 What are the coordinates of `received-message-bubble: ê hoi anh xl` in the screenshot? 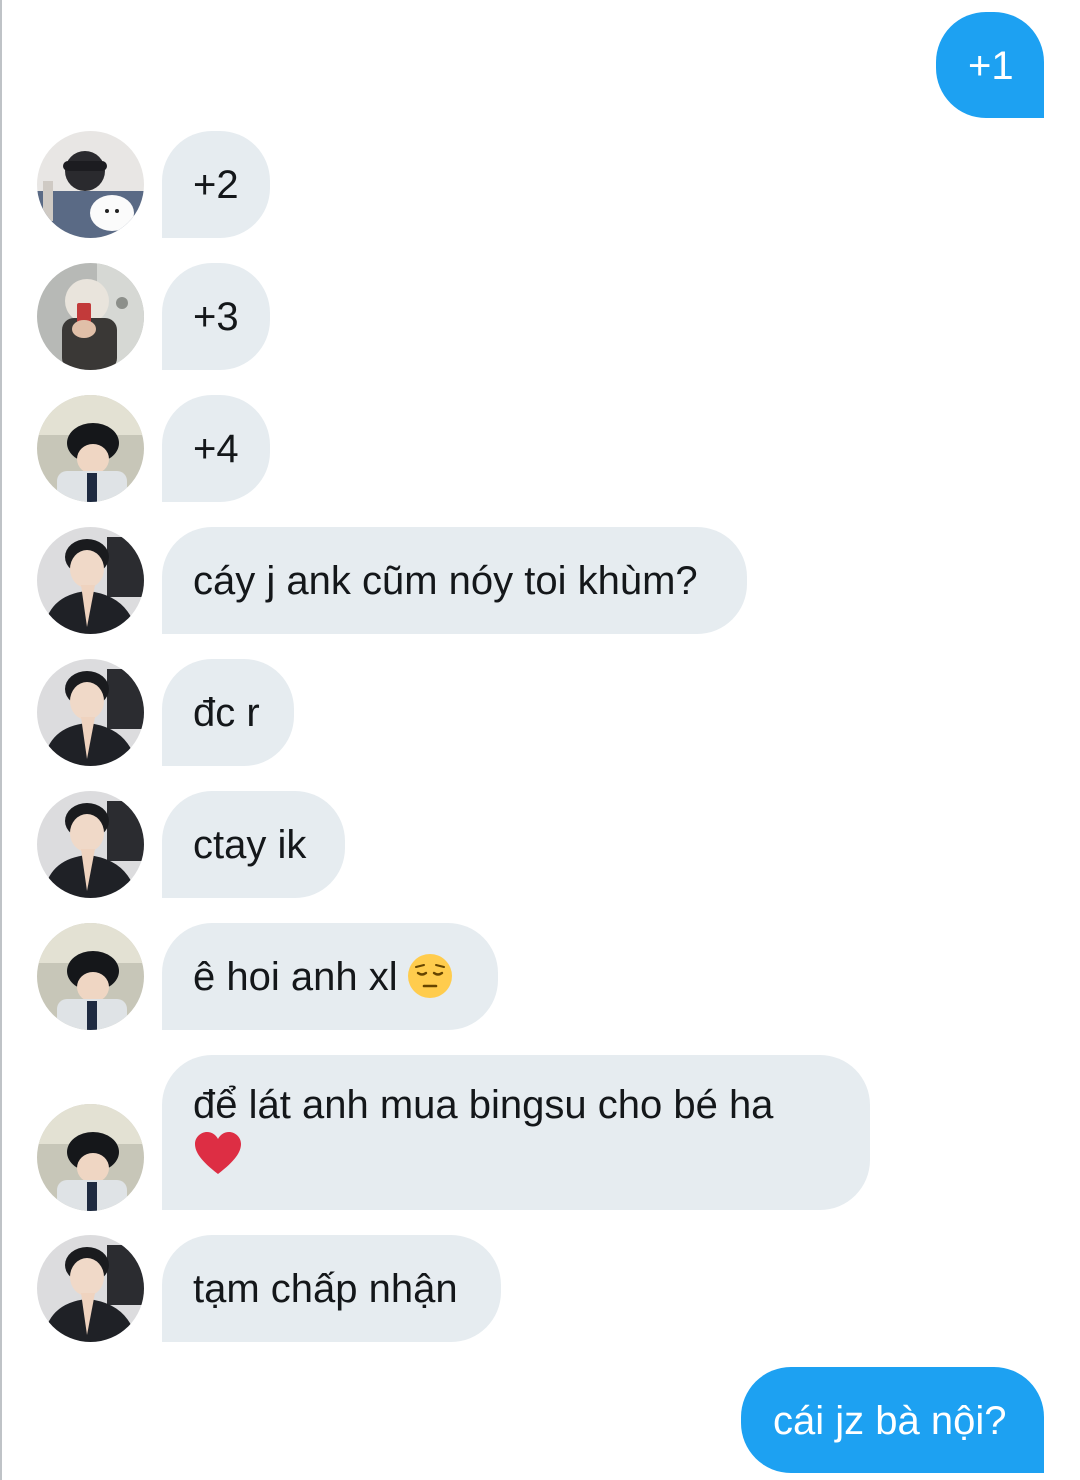 It's located at (330, 976).